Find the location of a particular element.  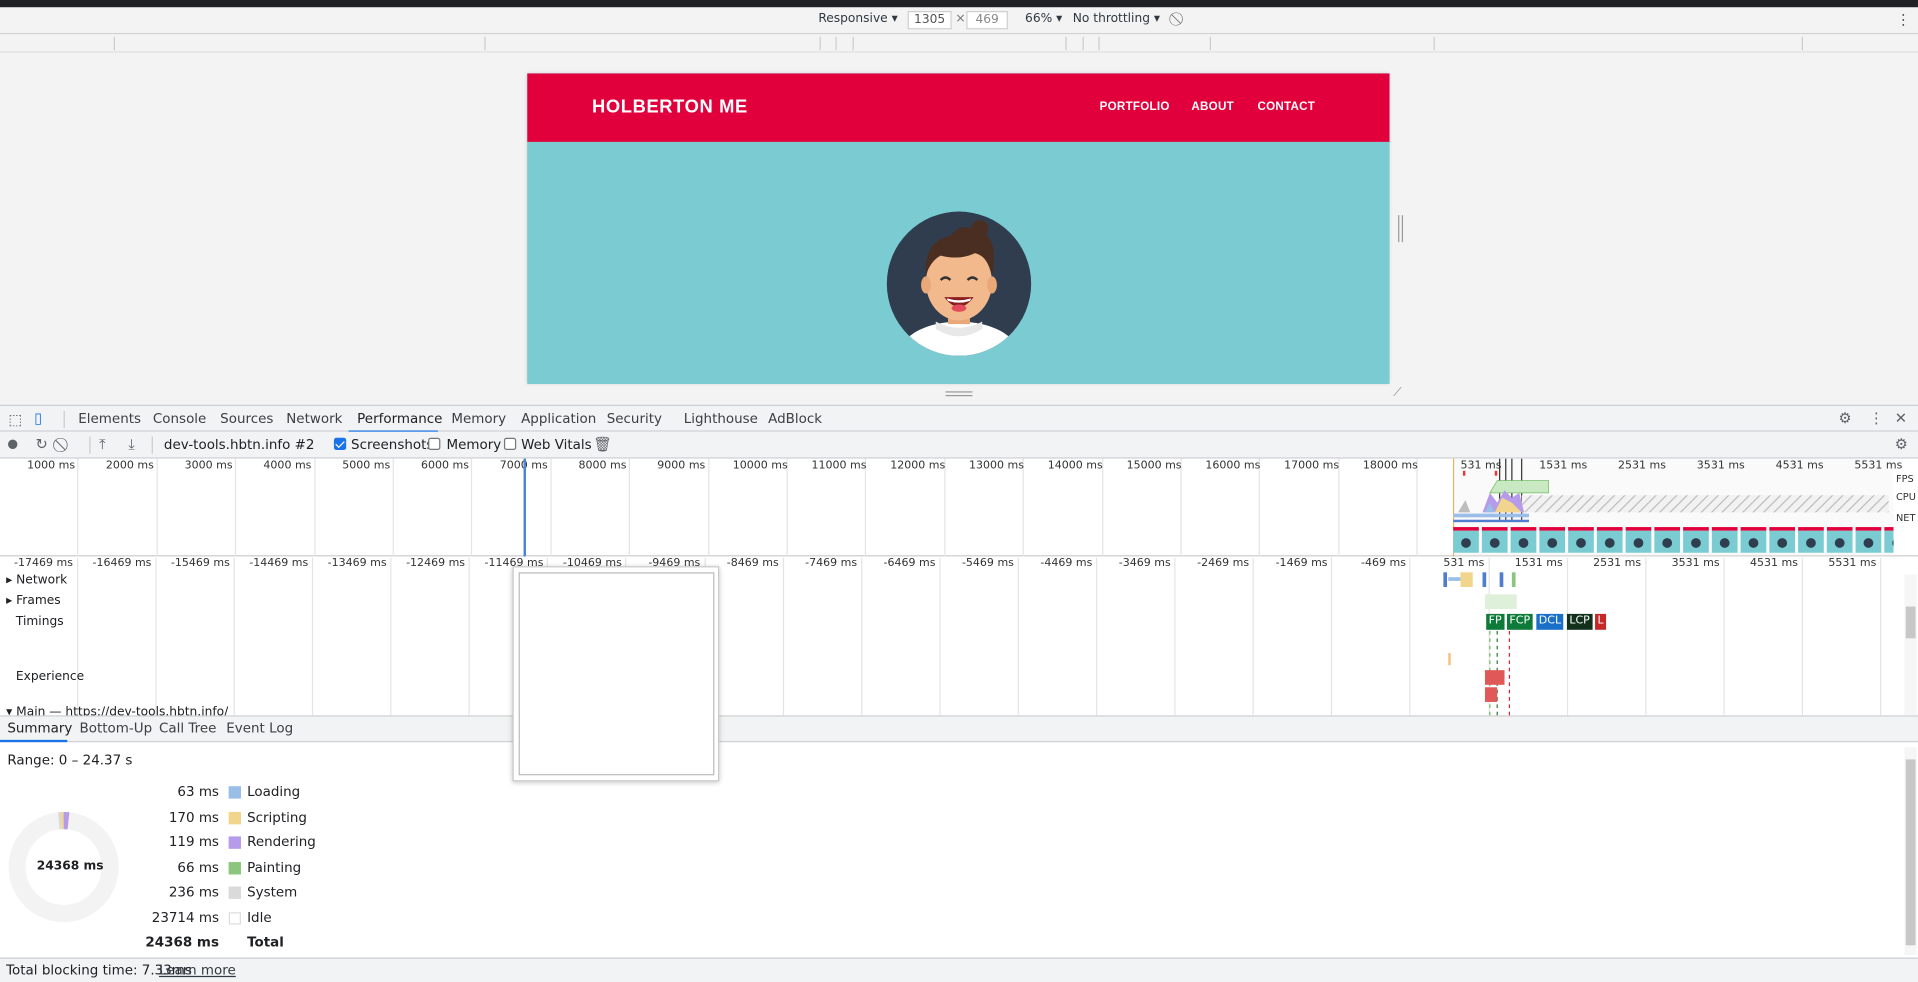

memory-checkbox is located at coordinates (434, 444).